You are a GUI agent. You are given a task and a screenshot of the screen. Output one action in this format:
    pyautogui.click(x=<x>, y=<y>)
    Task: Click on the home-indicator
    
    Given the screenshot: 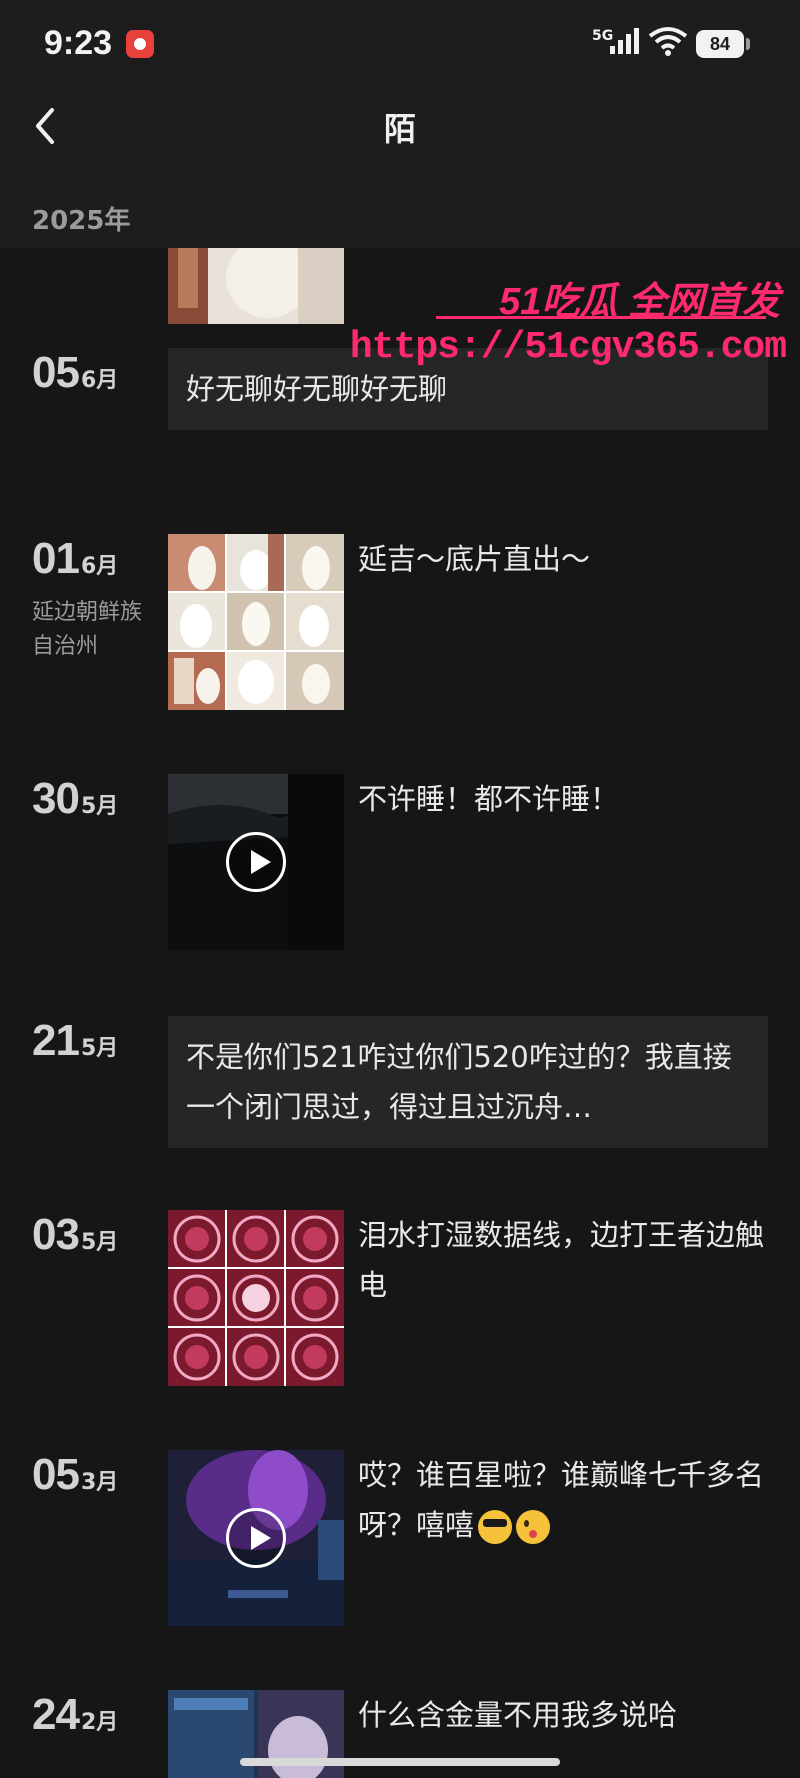 What is the action you would take?
    pyautogui.click(x=400, y=1762)
    